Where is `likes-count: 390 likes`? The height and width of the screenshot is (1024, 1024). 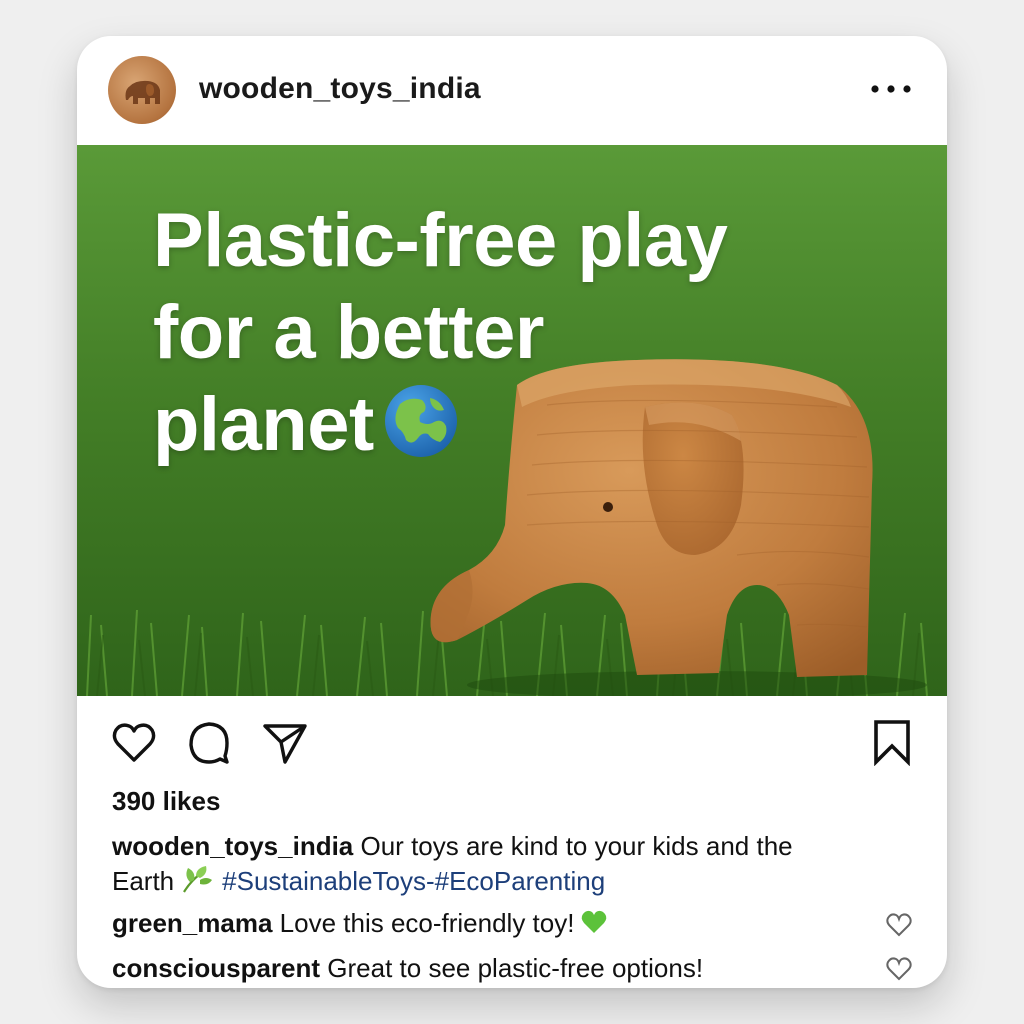
likes-count: 390 likes is located at coordinates (166, 801).